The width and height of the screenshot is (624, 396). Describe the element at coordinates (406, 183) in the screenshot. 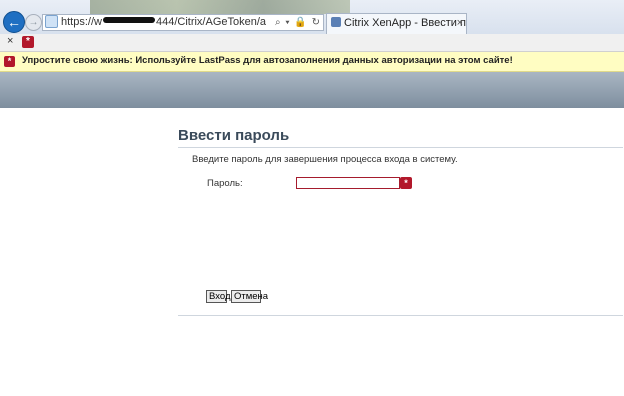

I see `lastpass-field-icon: *` at that location.